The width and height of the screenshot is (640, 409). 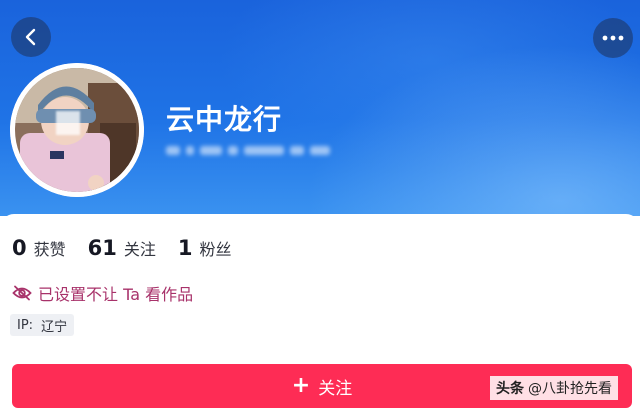 I want to click on more-button, so click(x=613, y=38).